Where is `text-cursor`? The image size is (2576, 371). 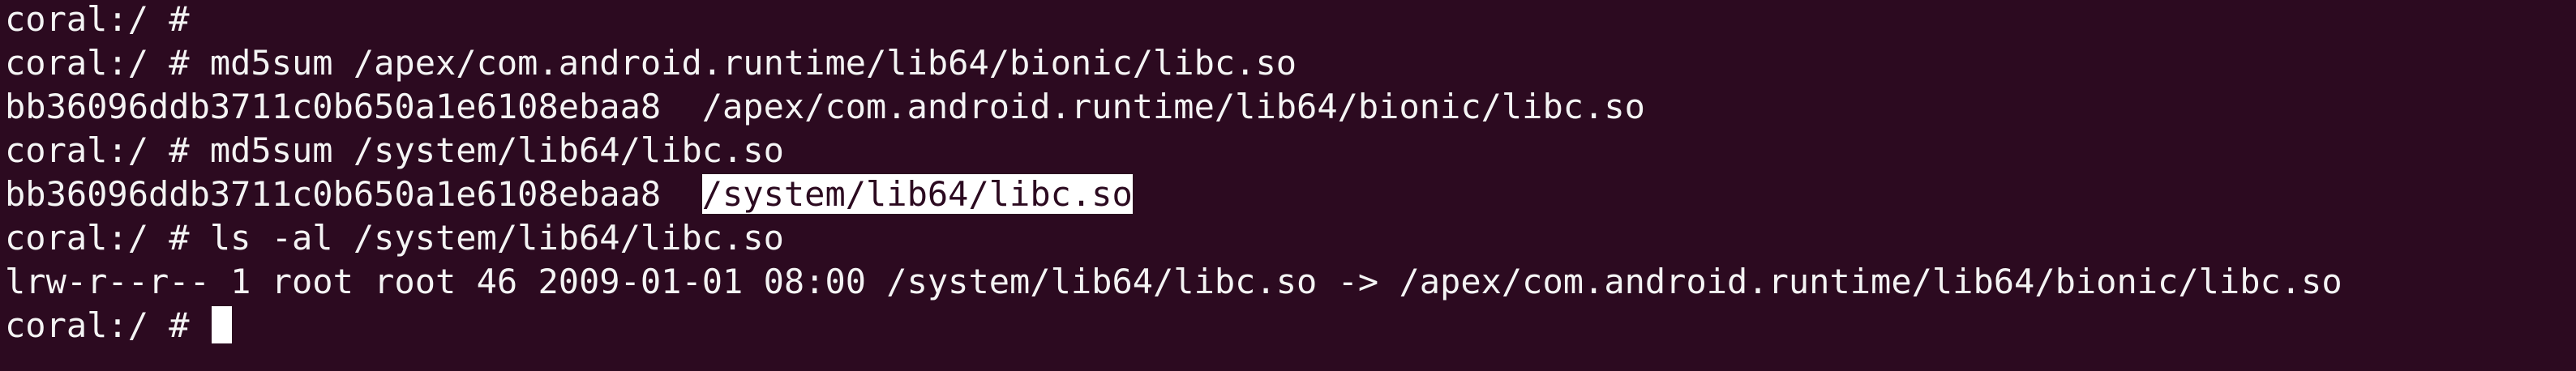 text-cursor is located at coordinates (221, 324).